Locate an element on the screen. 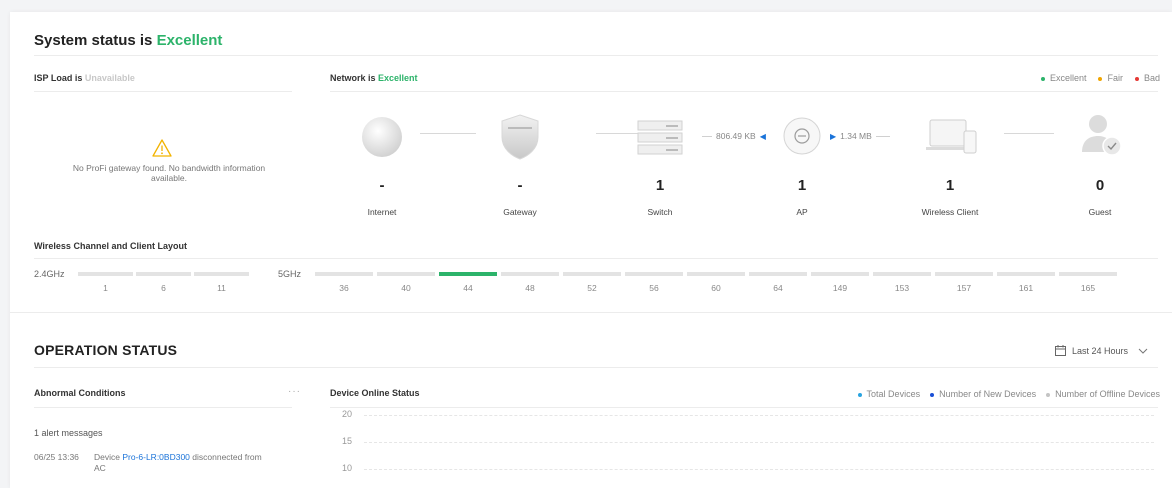  channel-number: 157 is located at coordinates (964, 288).